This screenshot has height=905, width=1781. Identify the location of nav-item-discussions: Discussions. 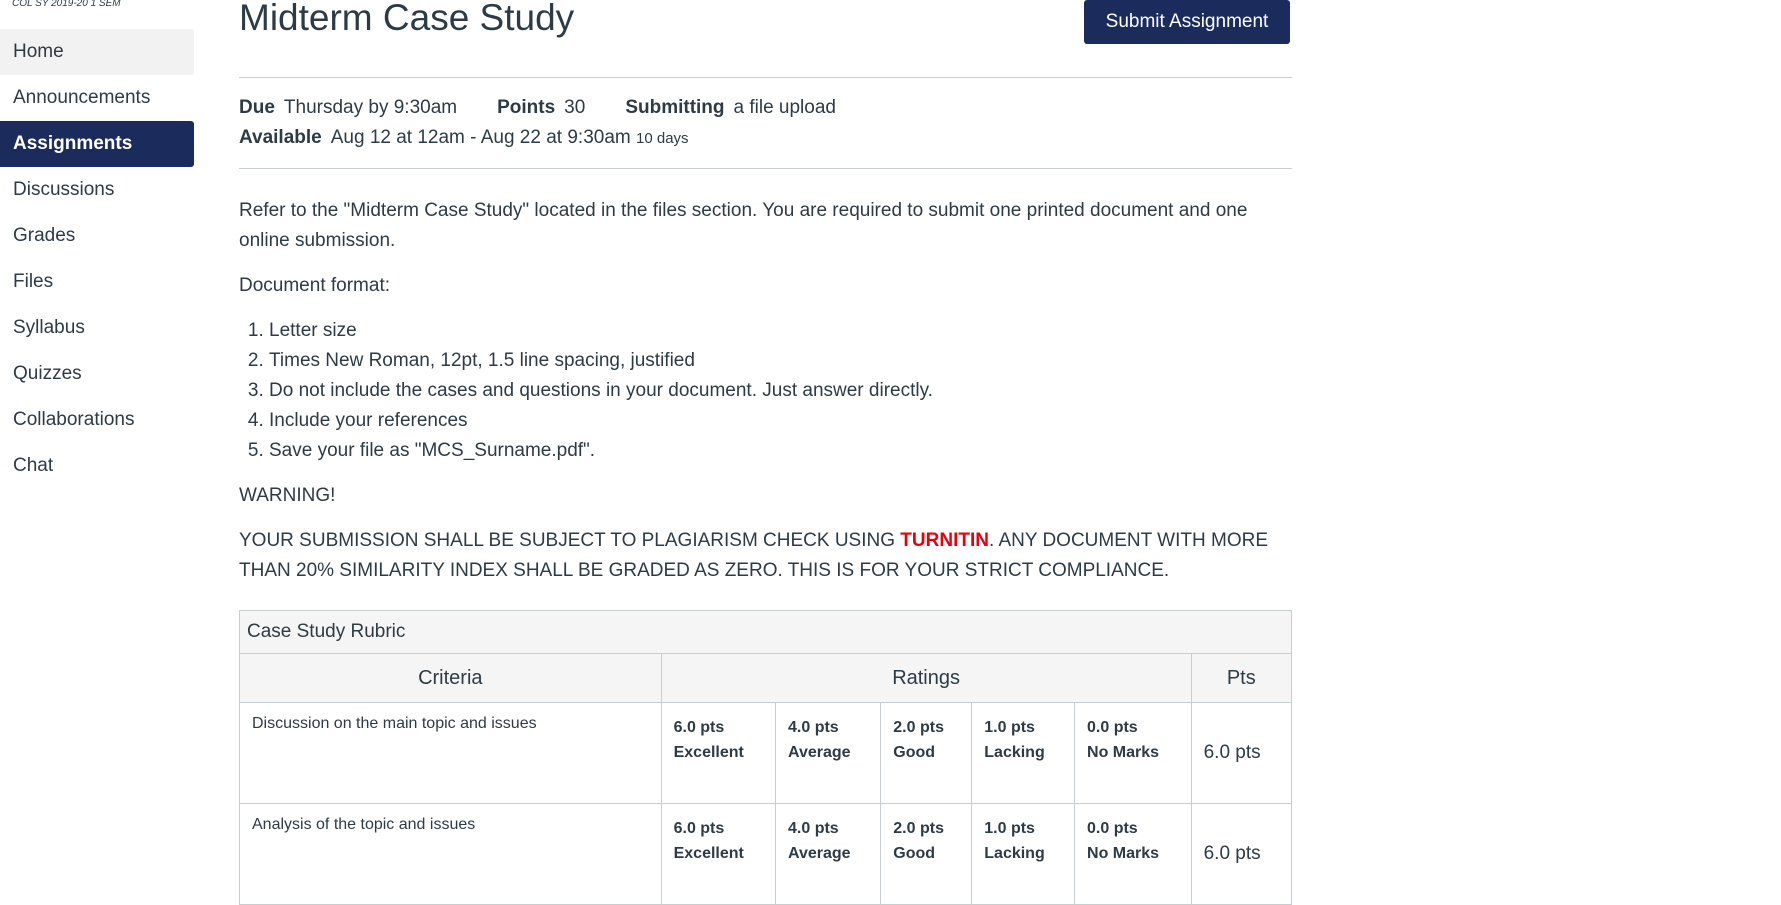
(97, 190).